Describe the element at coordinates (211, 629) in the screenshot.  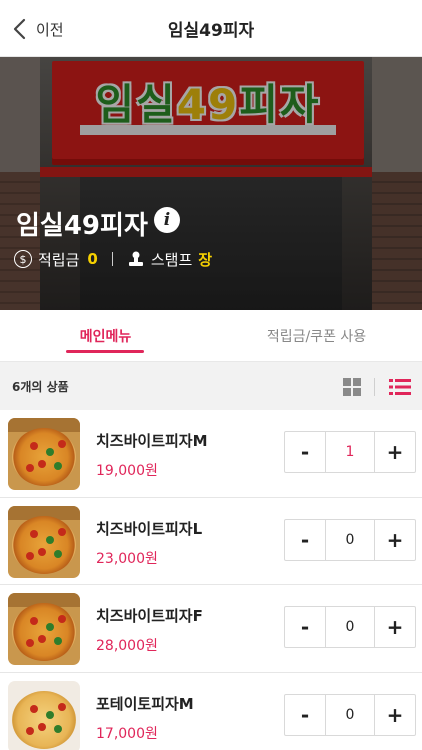
I see `list-item: 치즈바이트피자F 28,000원 - 0 +` at that location.